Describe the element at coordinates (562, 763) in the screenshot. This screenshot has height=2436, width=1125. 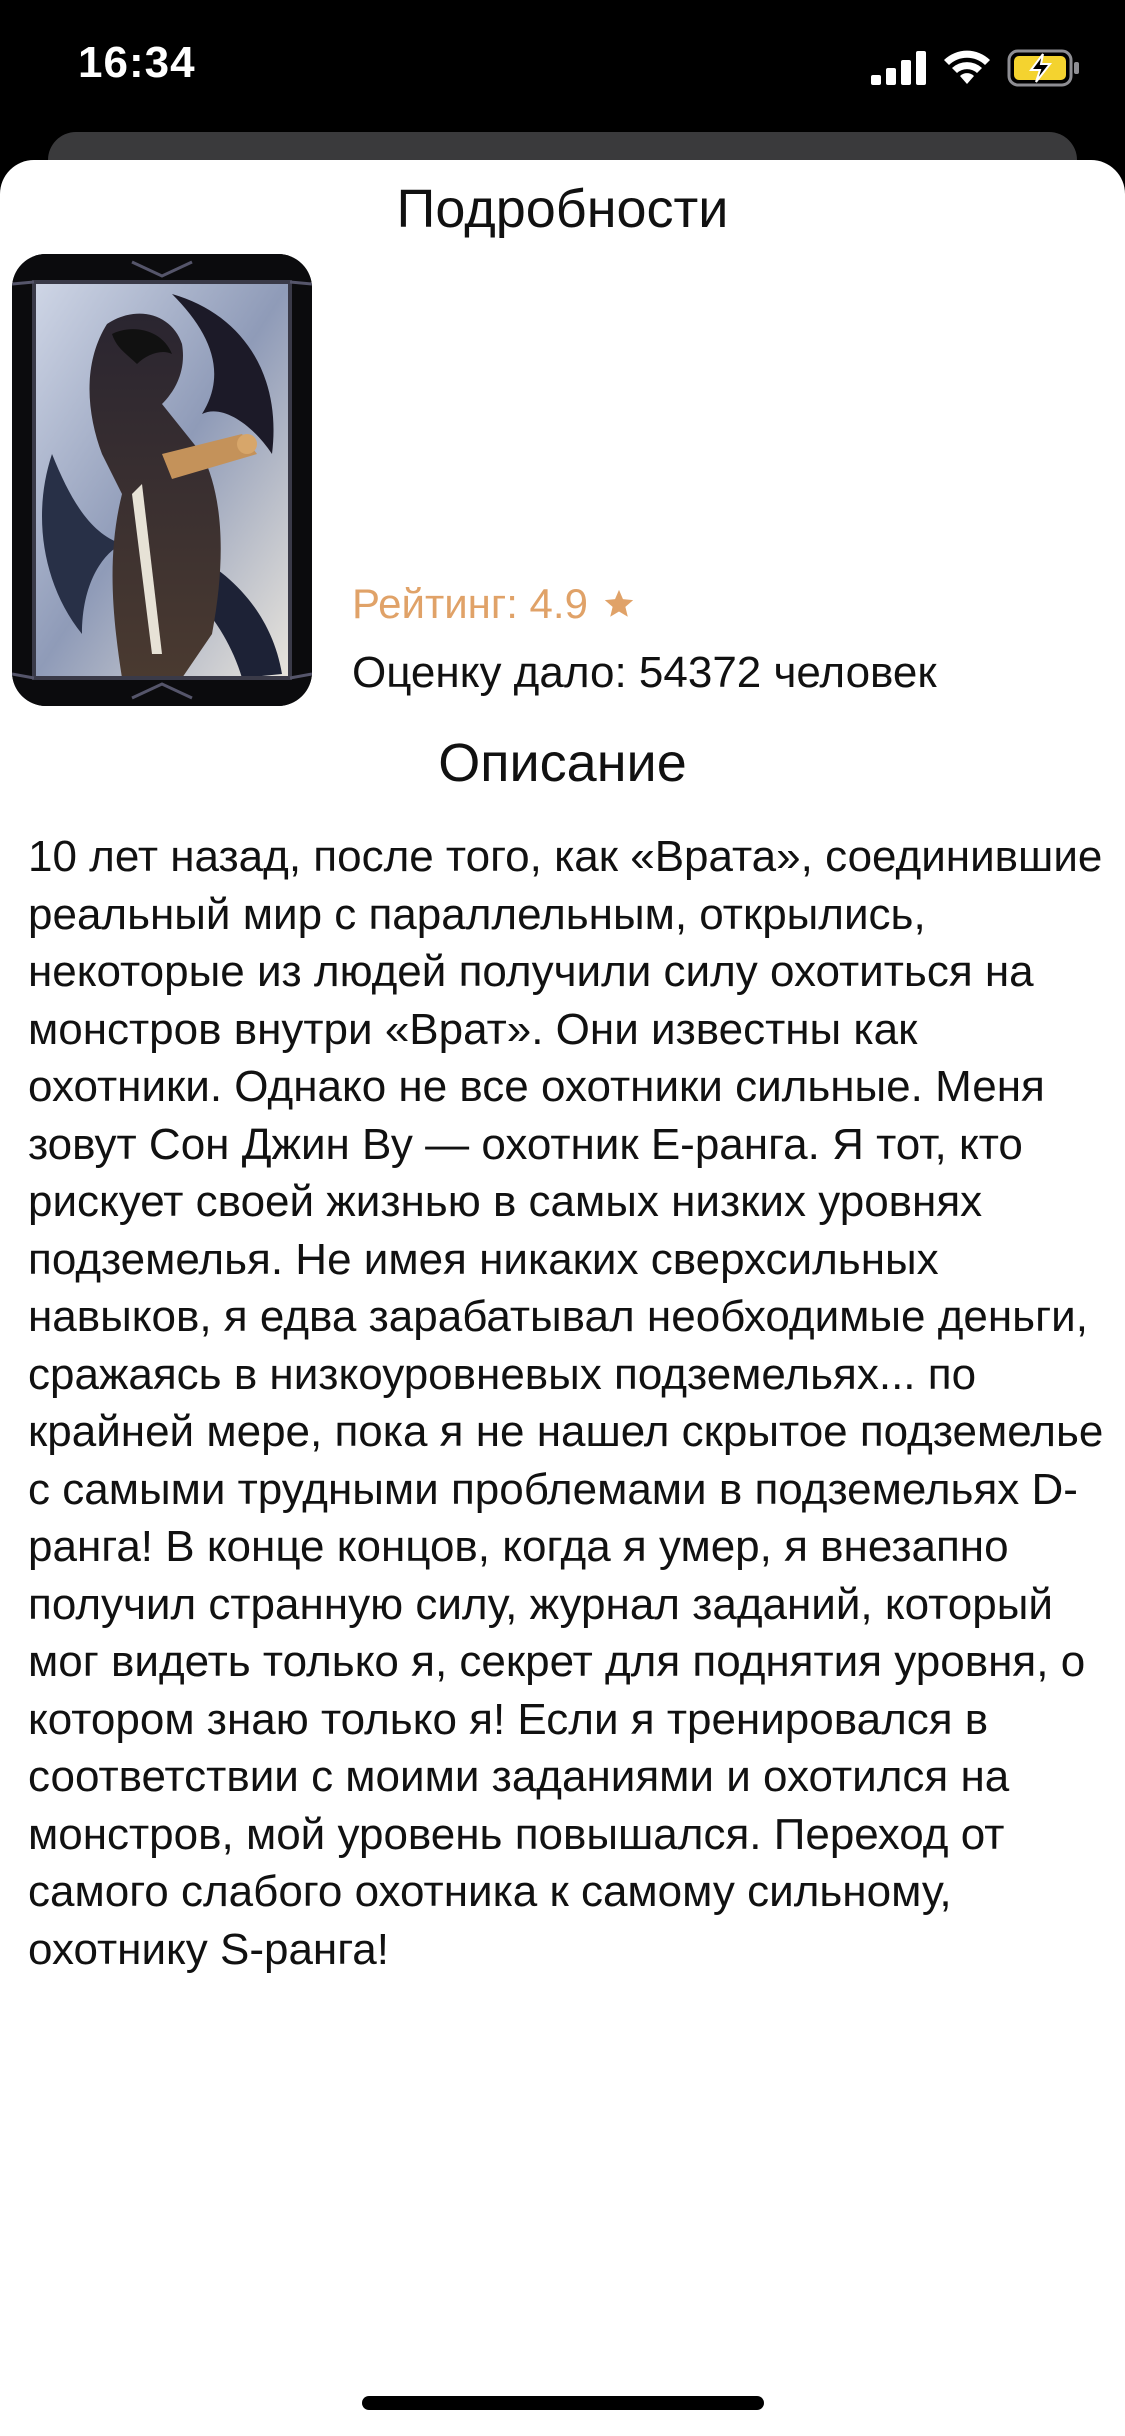
I see `description-title: Описание` at that location.